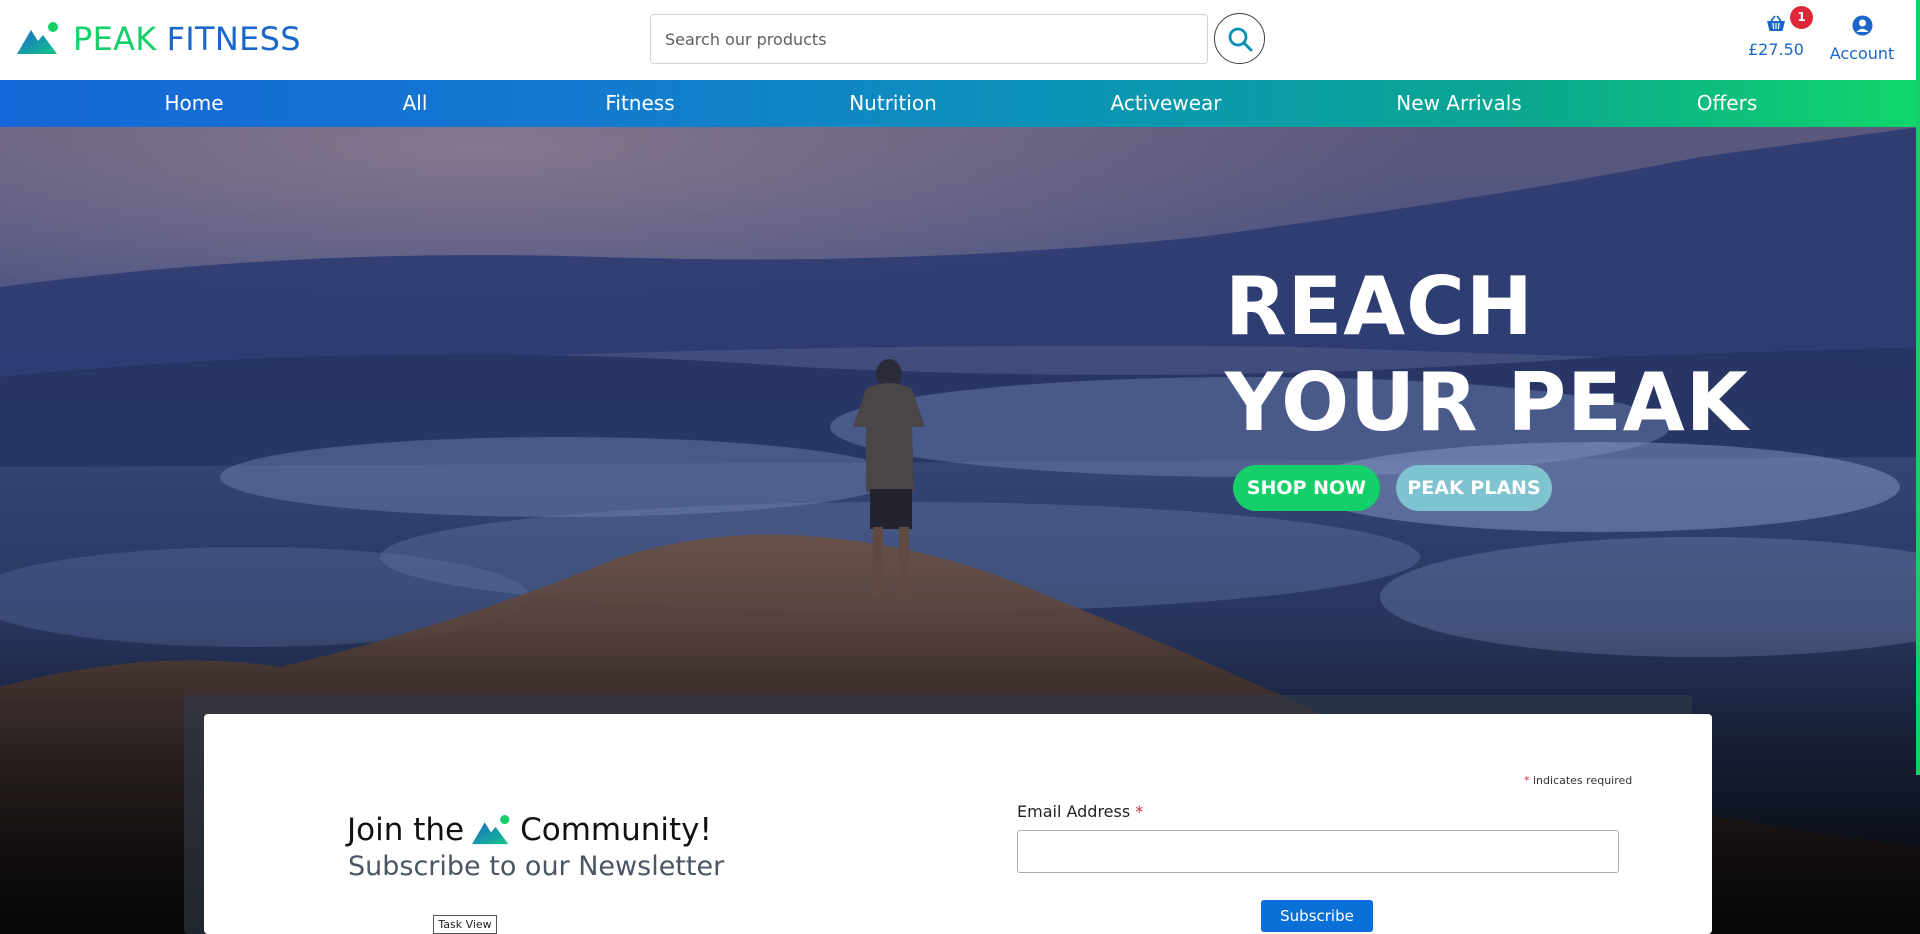 The width and height of the screenshot is (1920, 934). Describe the element at coordinates (1776, 49) in the screenshot. I see `basket-total: £27.50` at that location.